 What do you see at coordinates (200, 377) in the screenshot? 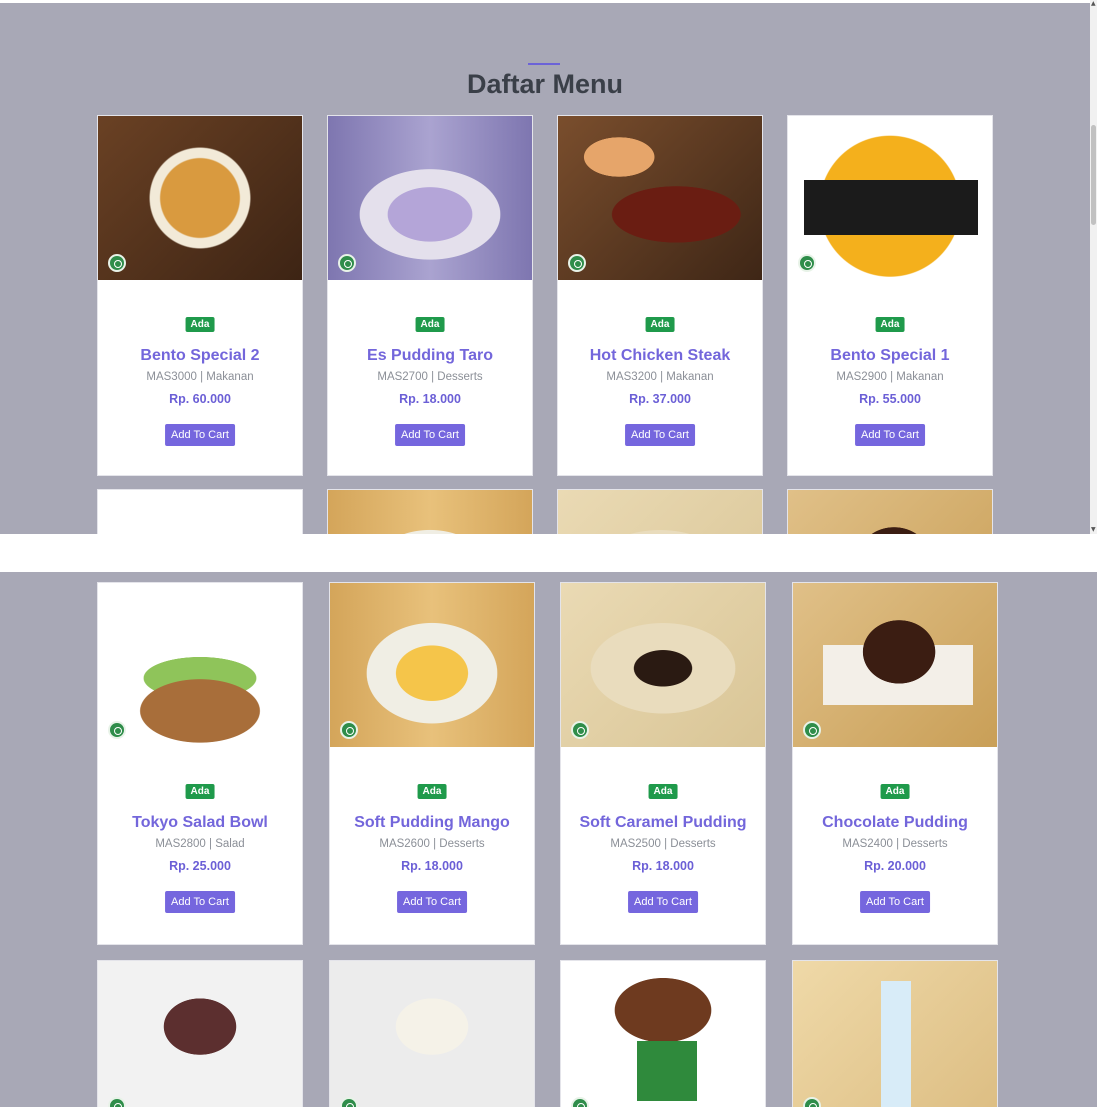
I see `item-meta: MAS3000 | Makanan` at bounding box center [200, 377].